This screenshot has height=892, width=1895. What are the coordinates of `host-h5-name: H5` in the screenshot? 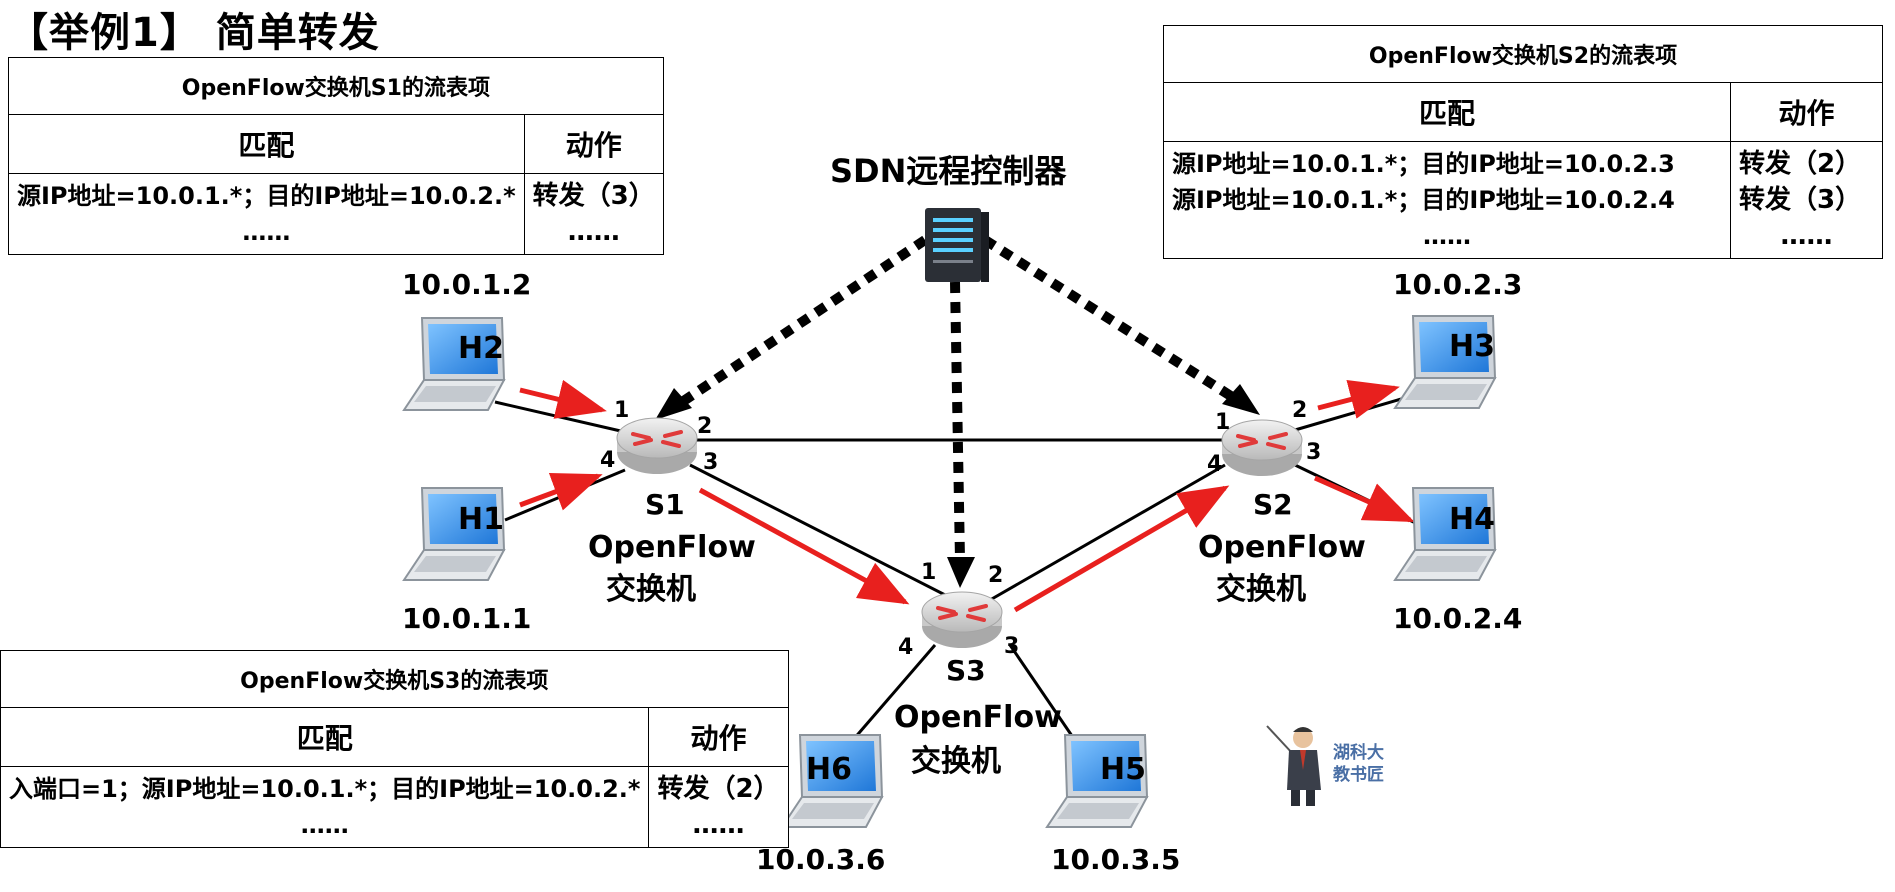 It's located at (1123, 769).